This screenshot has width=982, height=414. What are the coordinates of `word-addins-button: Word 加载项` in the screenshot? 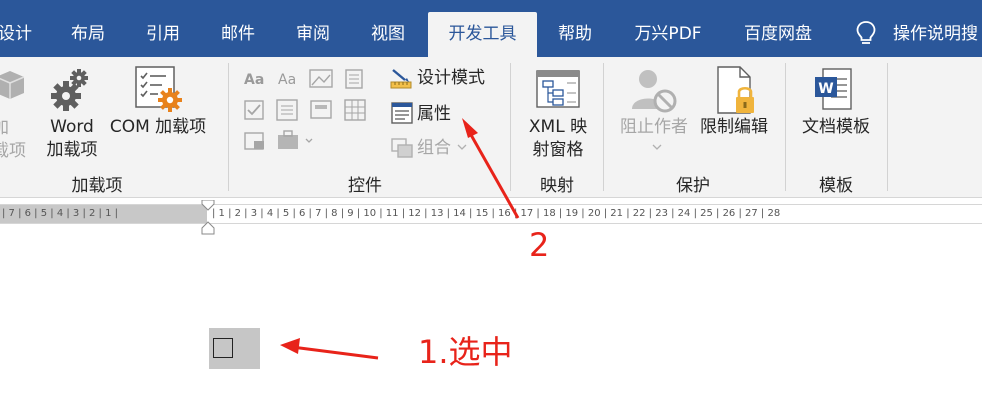 It's located at (72, 139).